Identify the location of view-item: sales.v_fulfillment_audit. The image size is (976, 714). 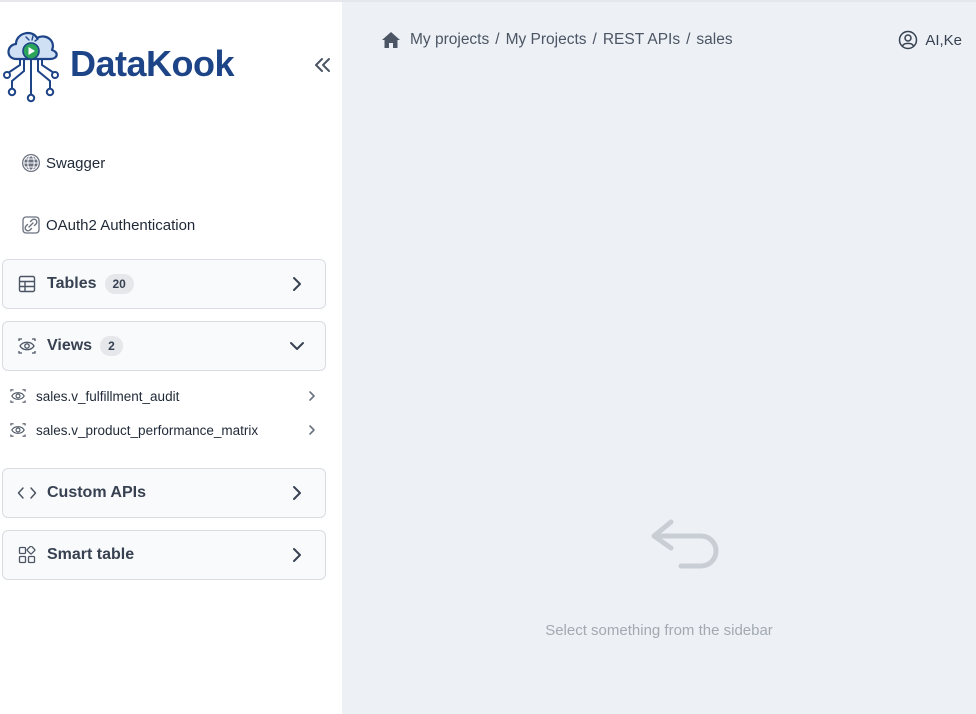
(165, 396).